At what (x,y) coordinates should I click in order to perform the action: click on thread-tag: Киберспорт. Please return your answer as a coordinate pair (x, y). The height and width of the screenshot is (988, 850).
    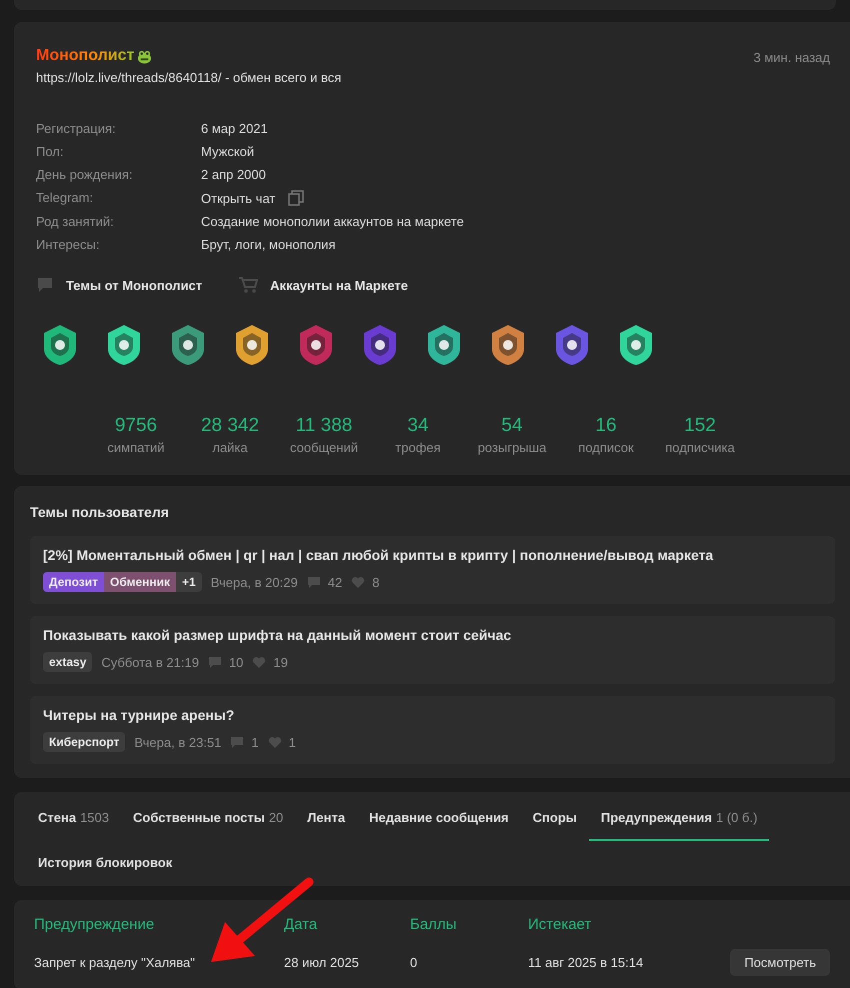
    Looking at the image, I should click on (84, 742).